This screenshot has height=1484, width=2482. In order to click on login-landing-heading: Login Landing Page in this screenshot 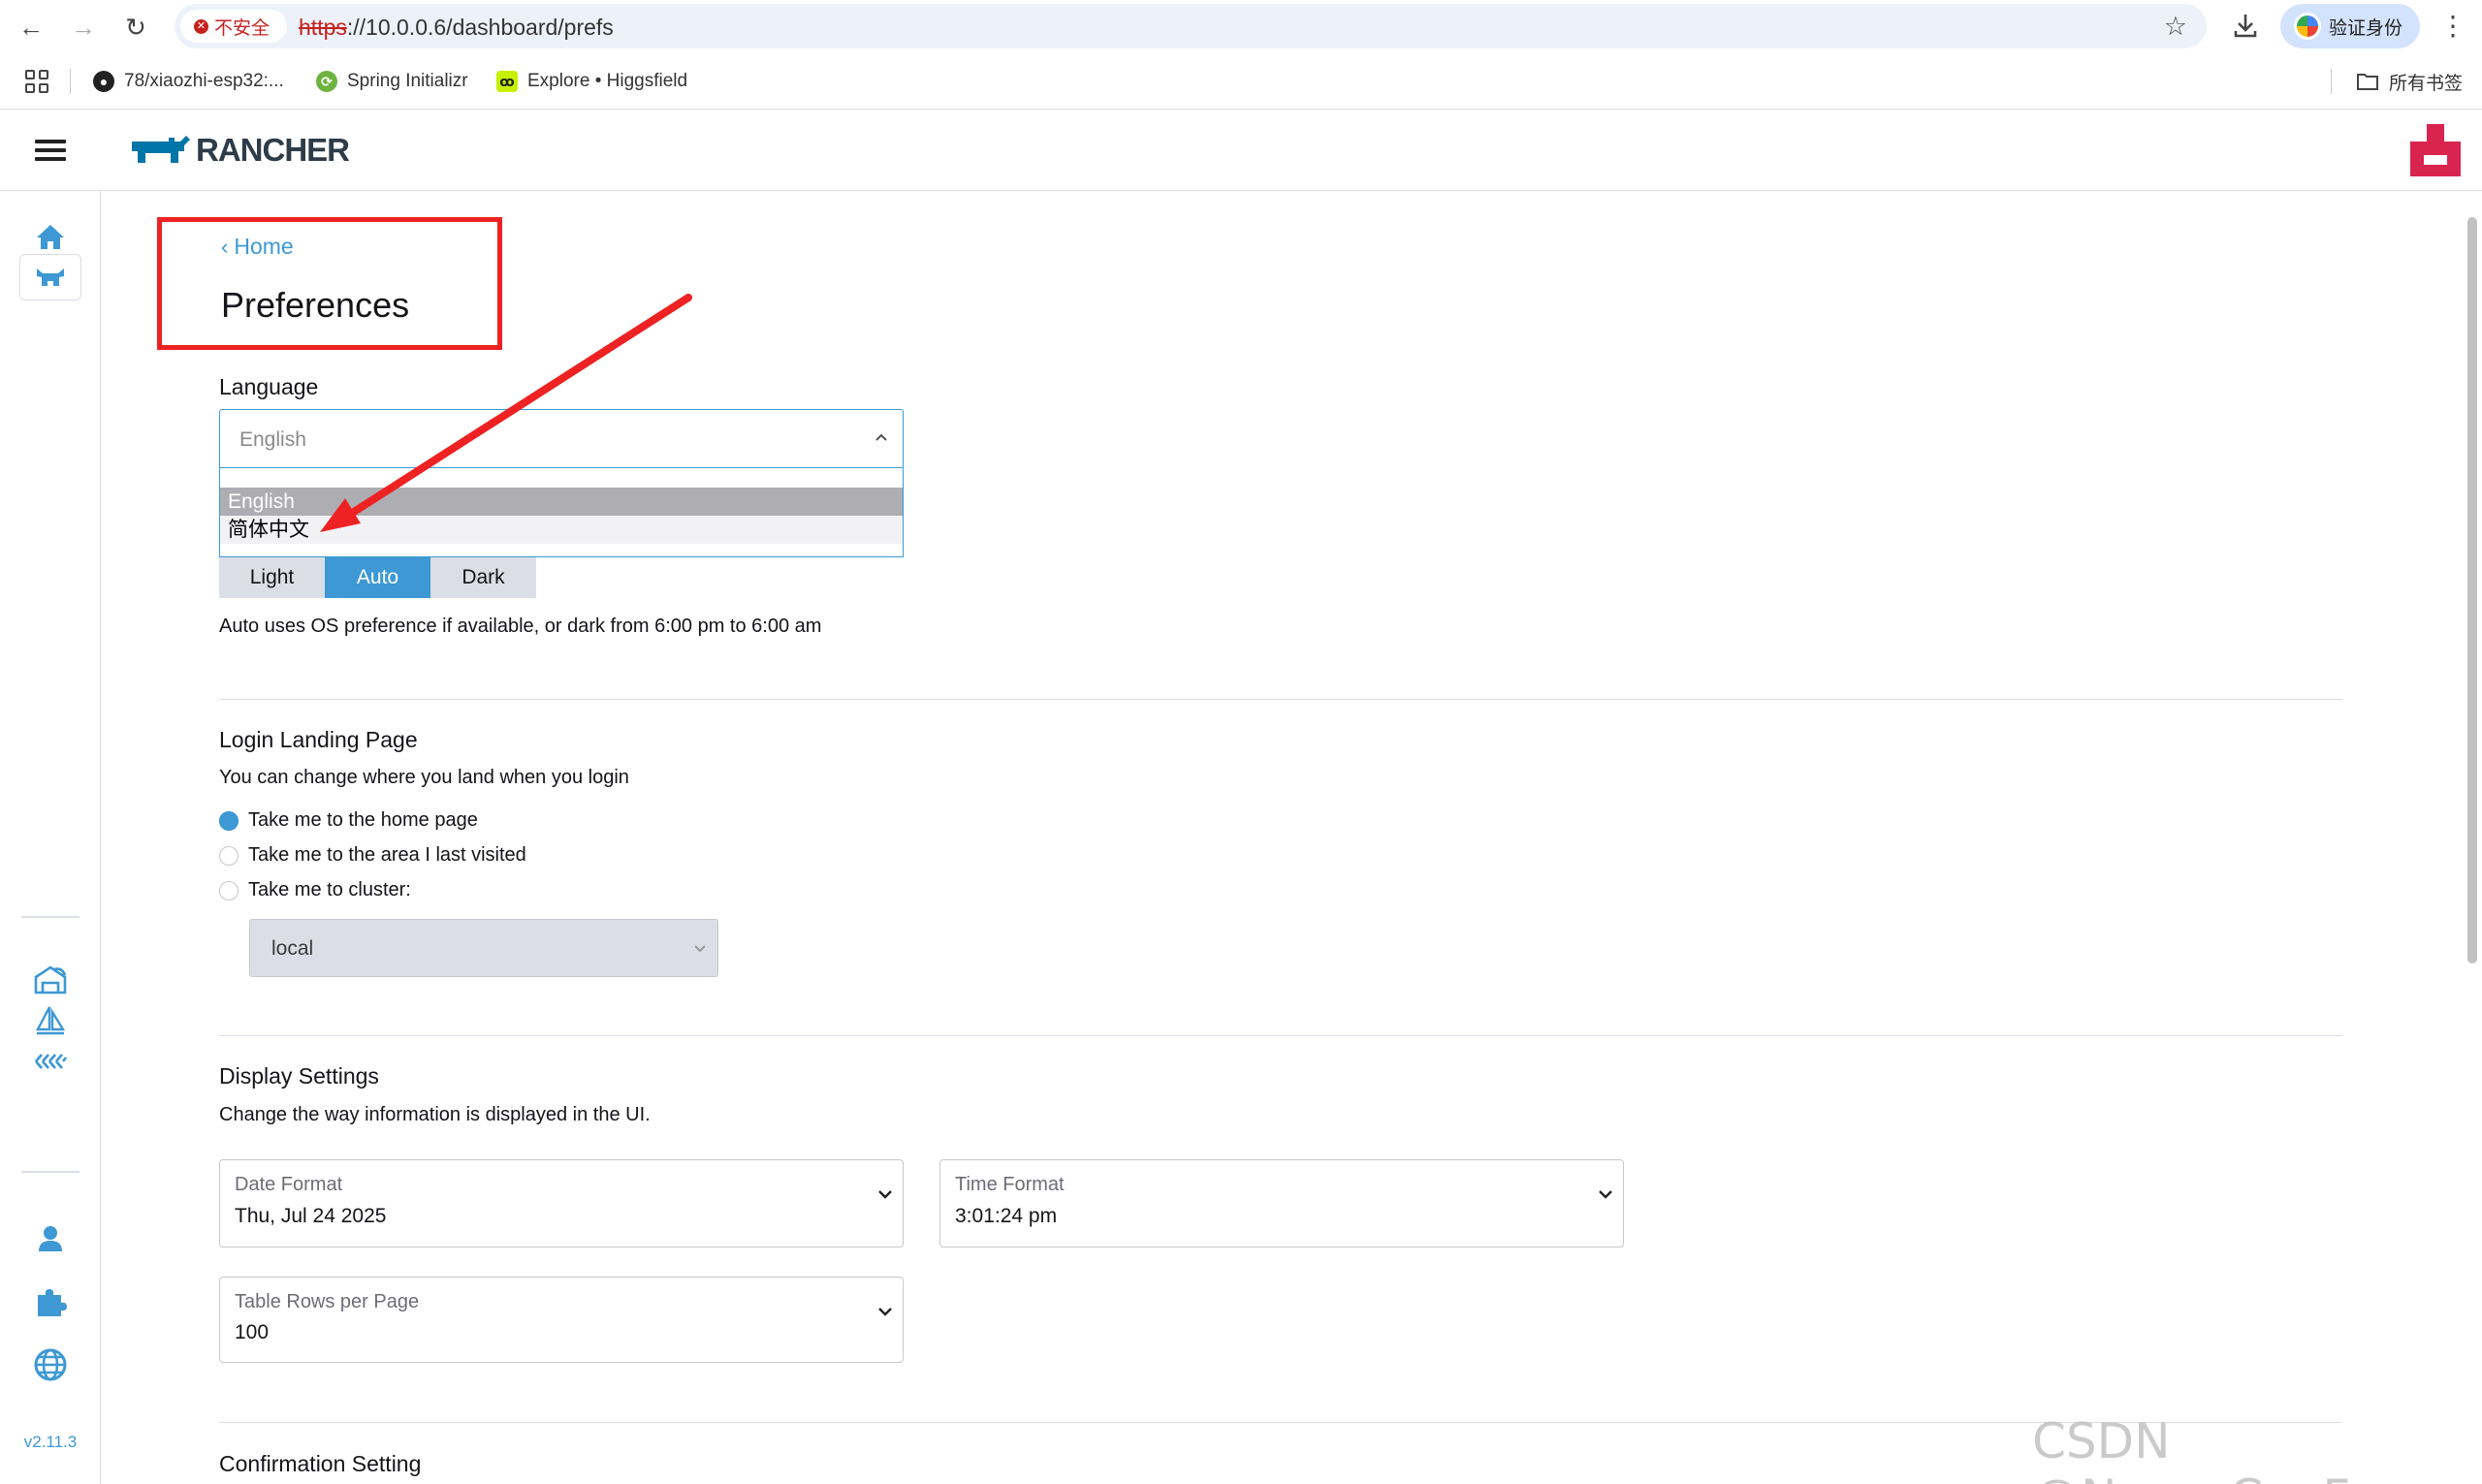, I will do `click(318, 740)`.